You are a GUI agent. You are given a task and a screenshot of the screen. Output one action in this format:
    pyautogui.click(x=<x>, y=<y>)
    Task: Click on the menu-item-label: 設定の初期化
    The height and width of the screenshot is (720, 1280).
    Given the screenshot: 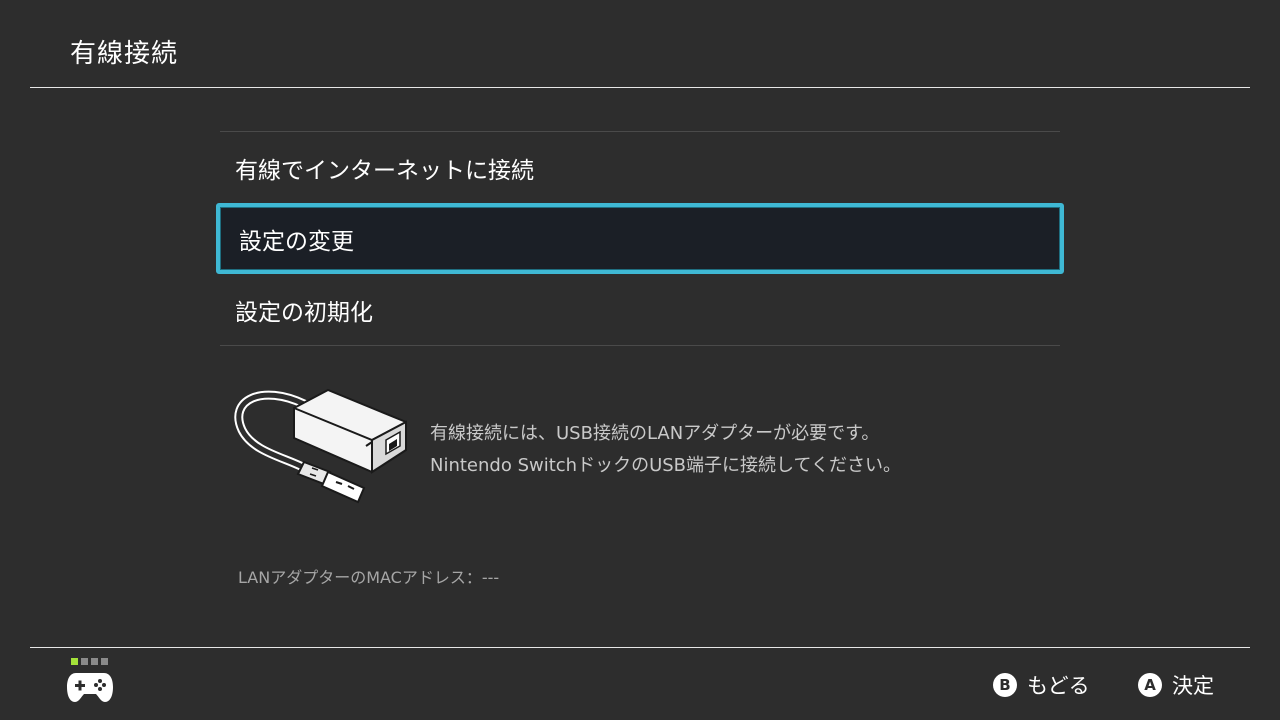 What is the action you would take?
    pyautogui.click(x=304, y=312)
    